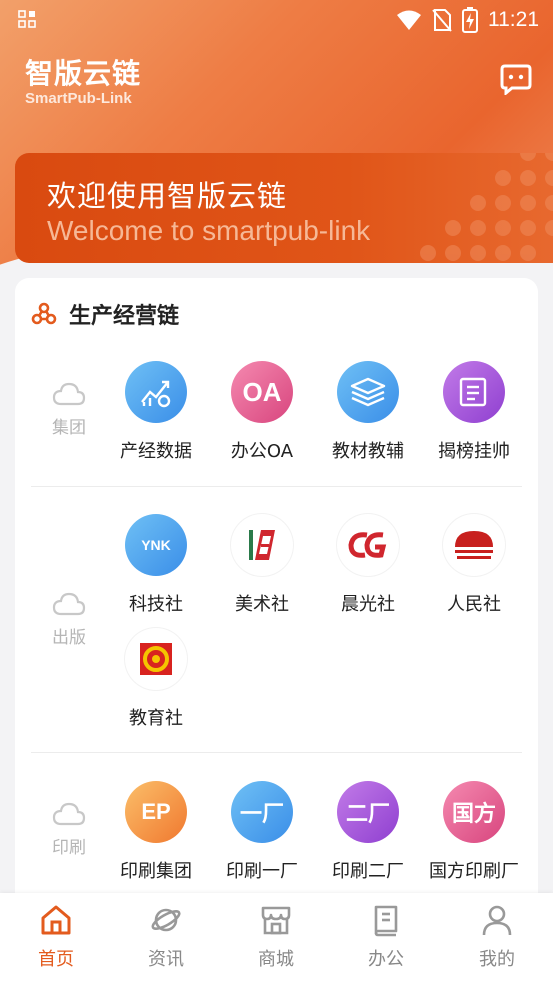 This screenshot has width=553, height=983. What do you see at coordinates (368, 412) in the screenshot?
I see `app-item-textbooks: 教材教辅` at bounding box center [368, 412].